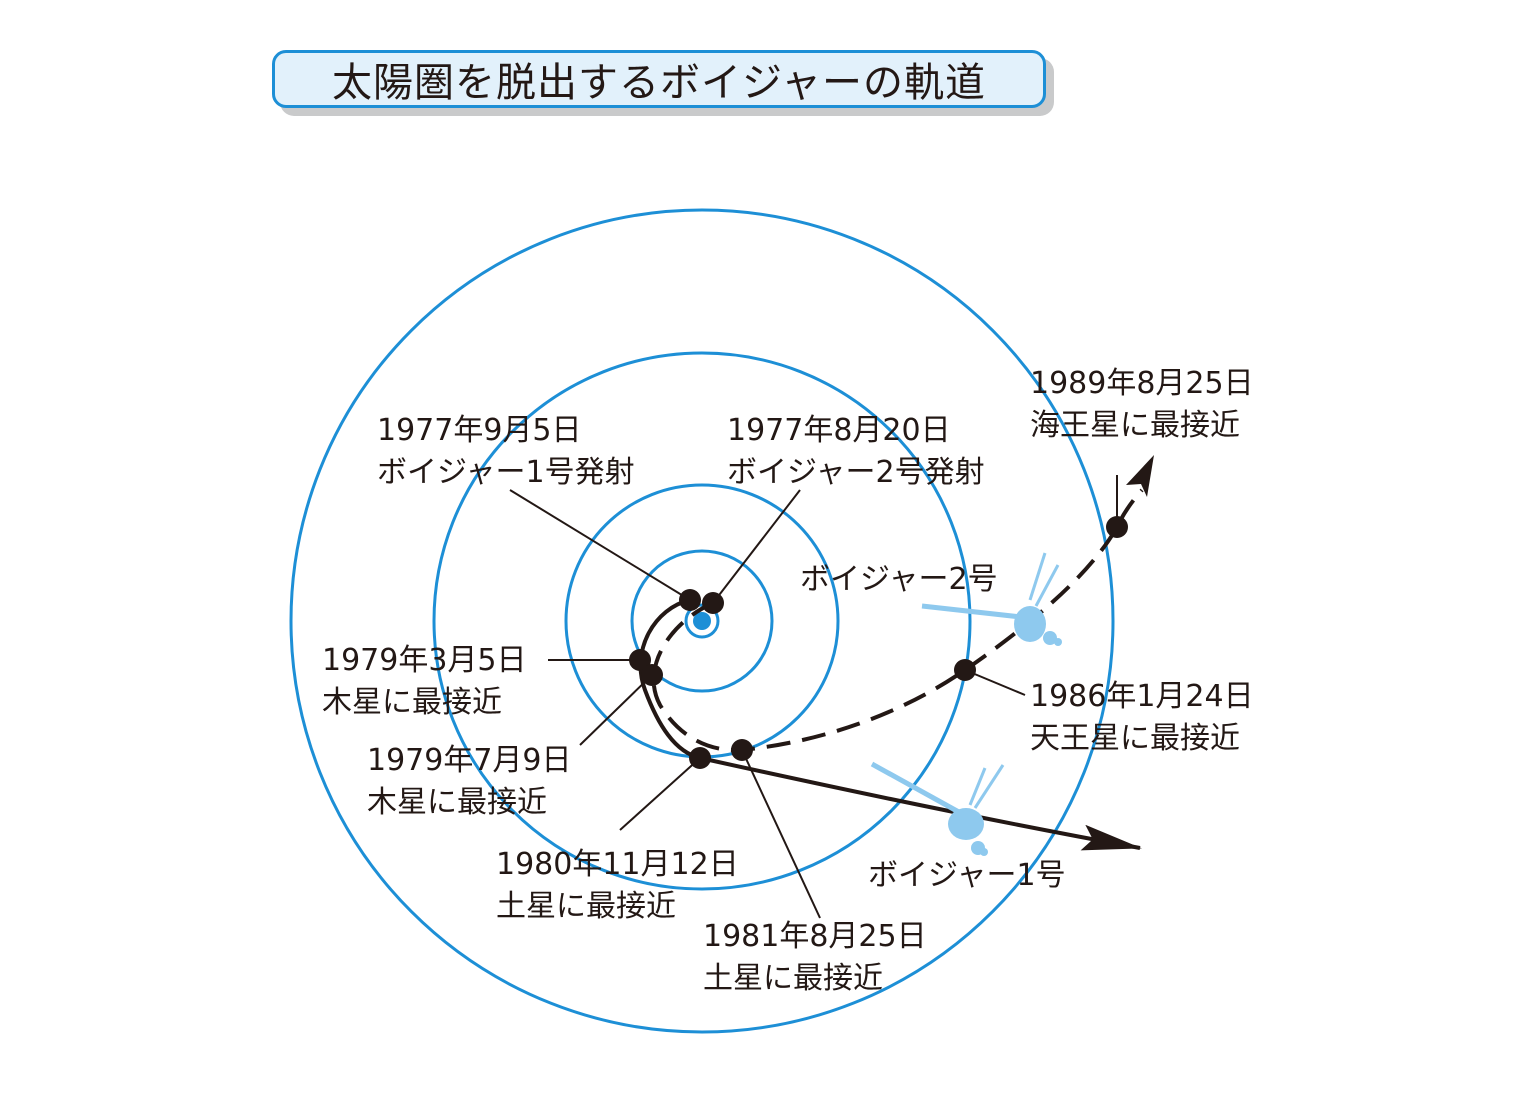  Describe the element at coordinates (652, 675) in the screenshot. I see `marker-v2-jupiter` at that location.